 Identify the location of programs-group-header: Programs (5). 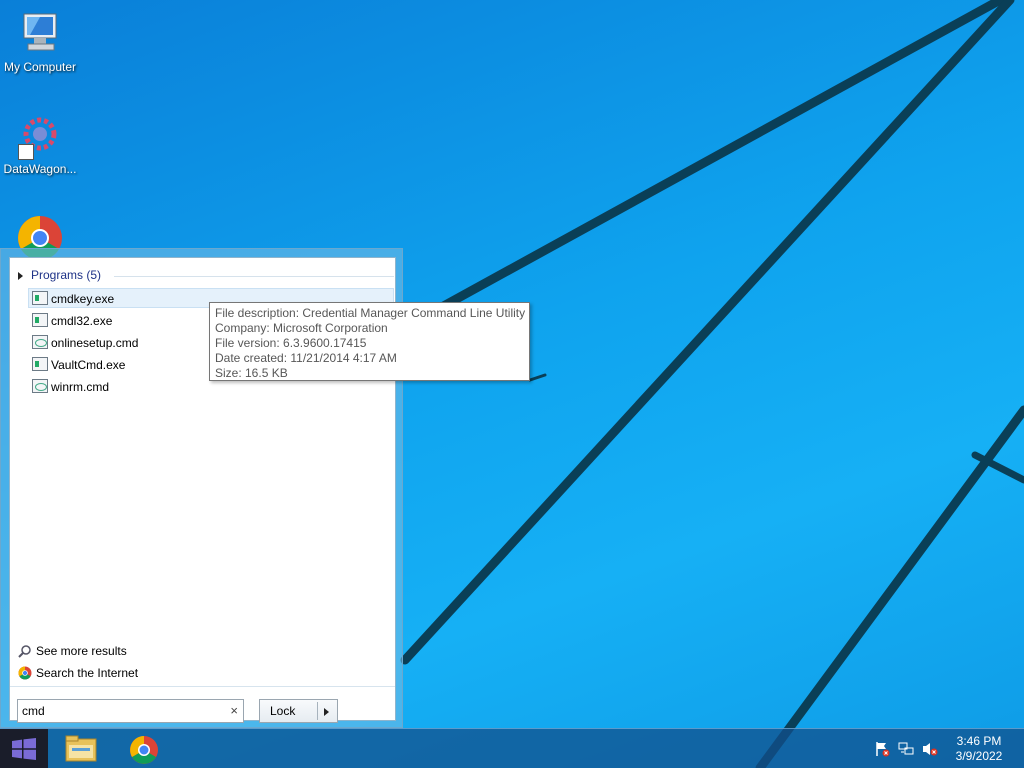
(206, 276).